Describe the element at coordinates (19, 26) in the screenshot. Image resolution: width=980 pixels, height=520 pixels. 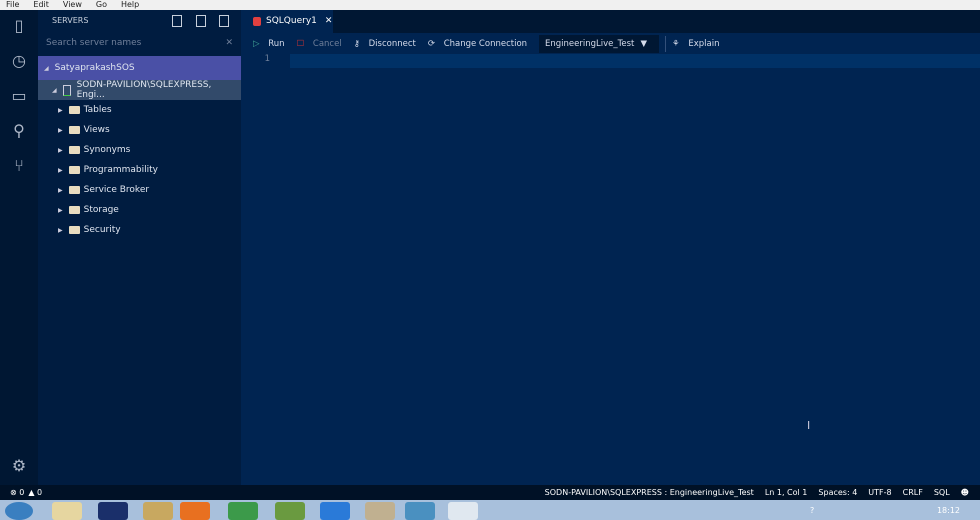
I see `servers-icon: ▯` at that location.